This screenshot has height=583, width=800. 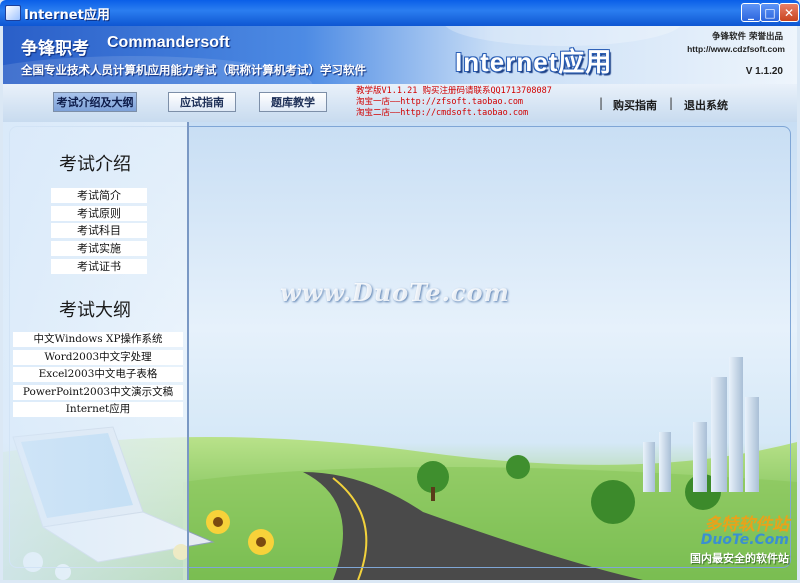 What do you see at coordinates (99, 195) in the screenshot?
I see `sidebar-item-exam-overview: 考试简介` at bounding box center [99, 195].